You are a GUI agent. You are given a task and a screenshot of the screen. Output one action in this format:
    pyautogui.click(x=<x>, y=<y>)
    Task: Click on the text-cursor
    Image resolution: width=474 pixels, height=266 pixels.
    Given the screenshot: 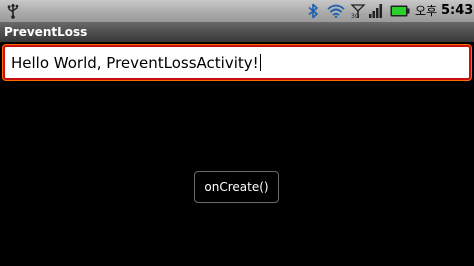 What is the action you would take?
    pyautogui.click(x=260, y=62)
    